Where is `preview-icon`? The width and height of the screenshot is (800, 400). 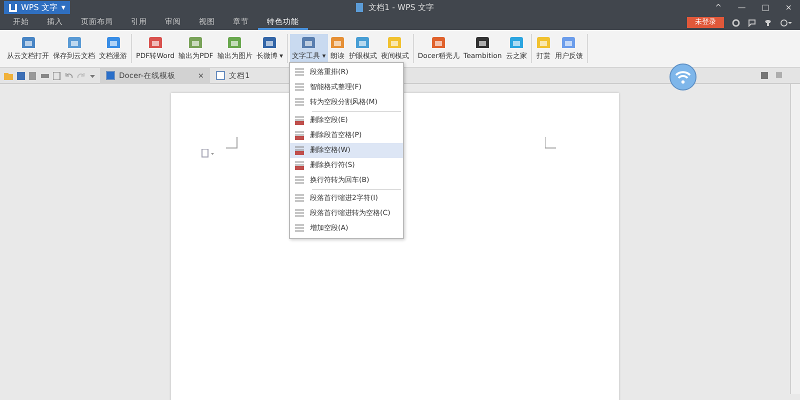 preview-icon is located at coordinates (57, 76).